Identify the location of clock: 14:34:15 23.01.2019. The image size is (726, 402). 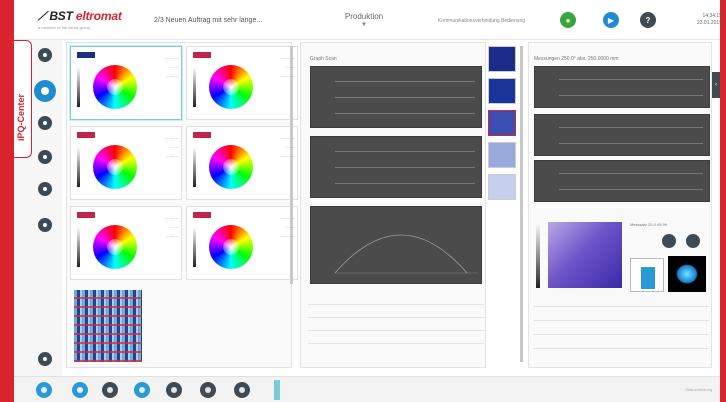
(709, 19).